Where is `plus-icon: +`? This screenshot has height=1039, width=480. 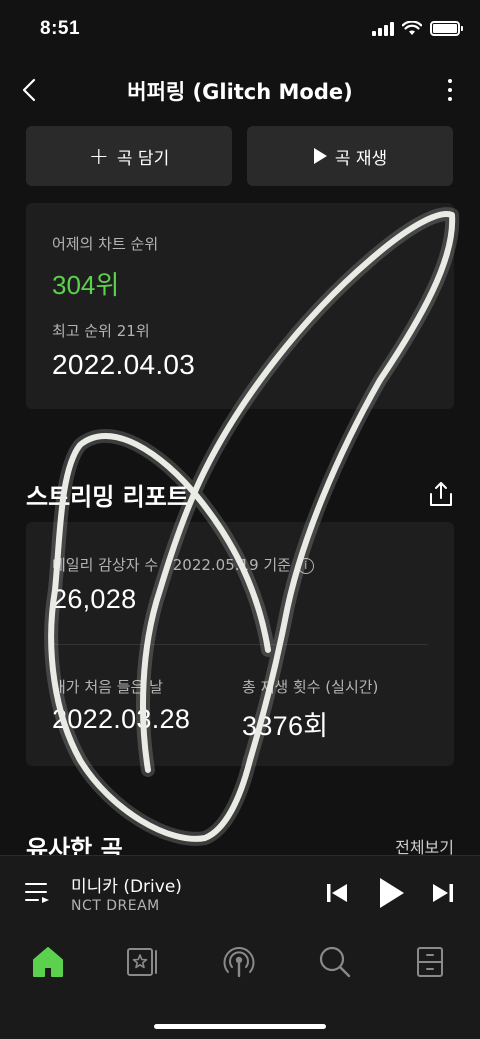
plus-icon: + is located at coordinates (98, 156).